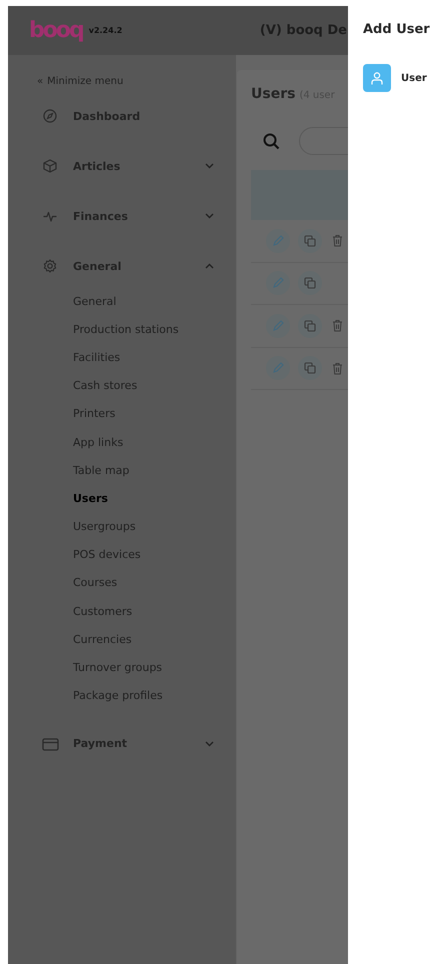 The image size is (439, 964). What do you see at coordinates (94, 413) in the screenshot?
I see `submenu-item: Printers` at bounding box center [94, 413].